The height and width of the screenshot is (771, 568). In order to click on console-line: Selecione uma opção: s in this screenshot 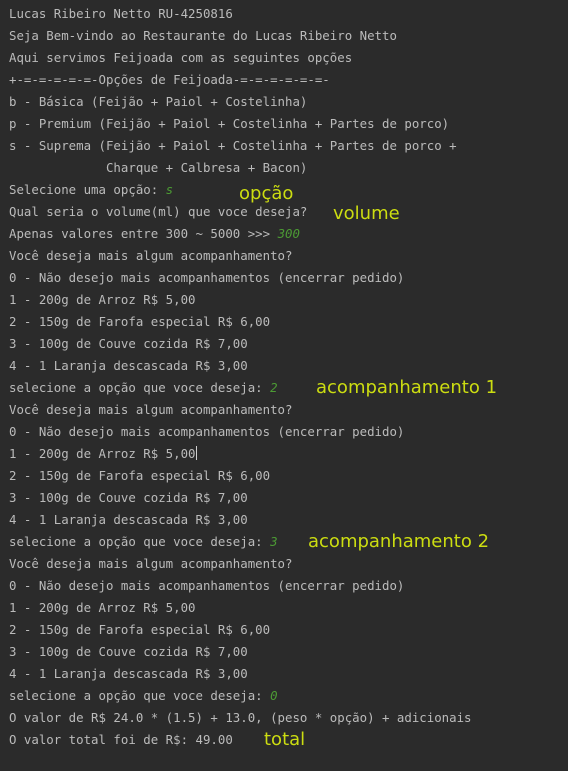, I will do `click(91, 190)`.